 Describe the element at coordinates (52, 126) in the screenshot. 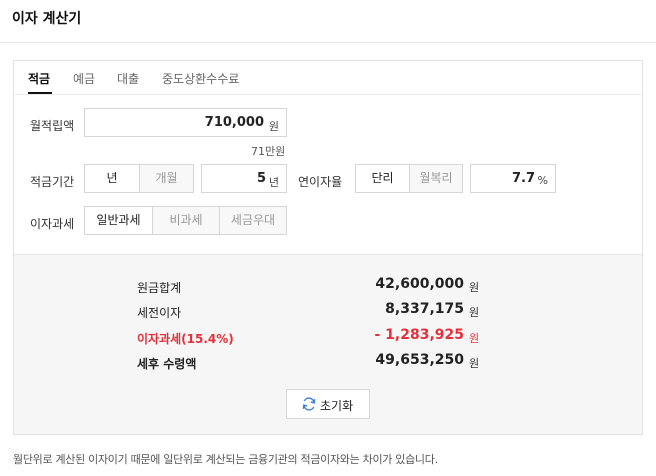

I see `monthly-deposit-label: 월적립액` at that location.